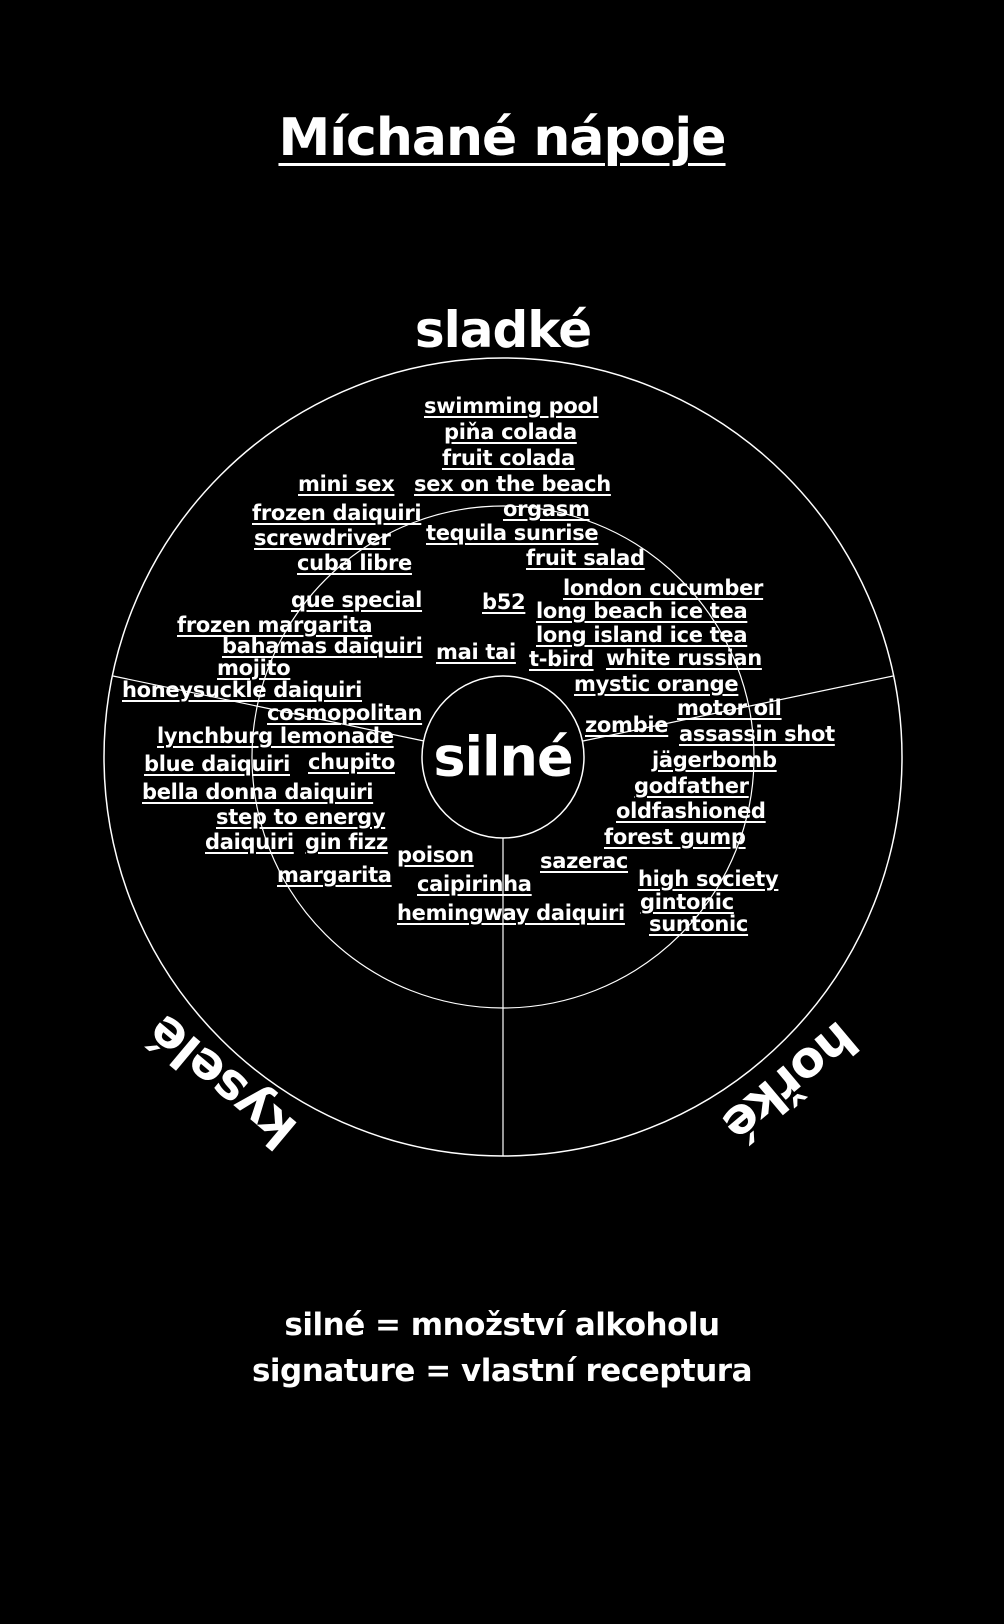 This screenshot has width=1004, height=1624. Describe the element at coordinates (356, 600) in the screenshot. I see `drink-que-special: que special` at that location.